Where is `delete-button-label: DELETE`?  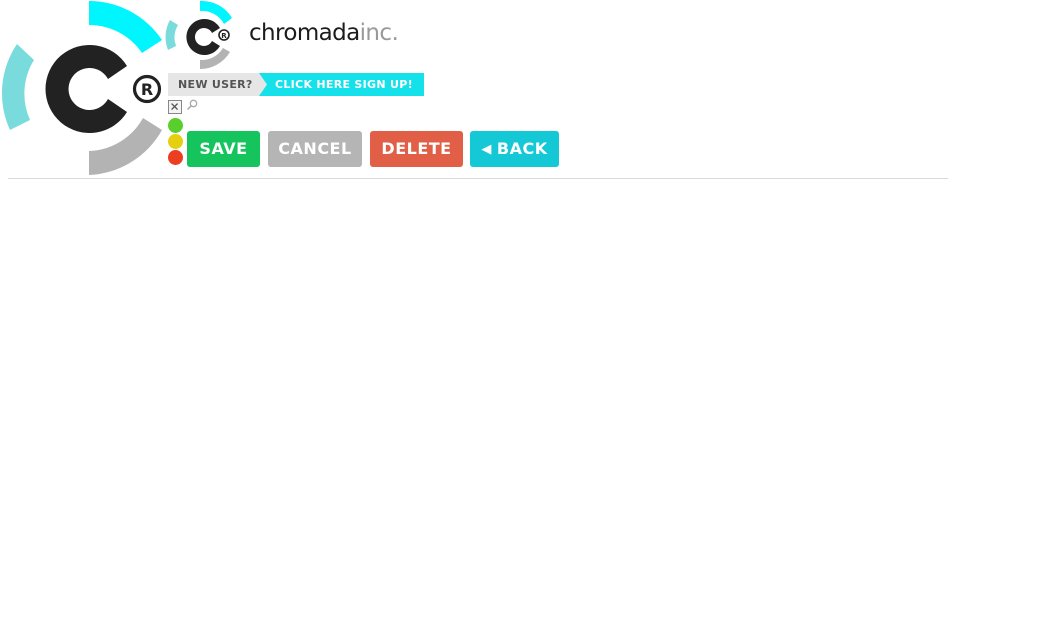
delete-button-label: DELETE is located at coordinates (416, 148).